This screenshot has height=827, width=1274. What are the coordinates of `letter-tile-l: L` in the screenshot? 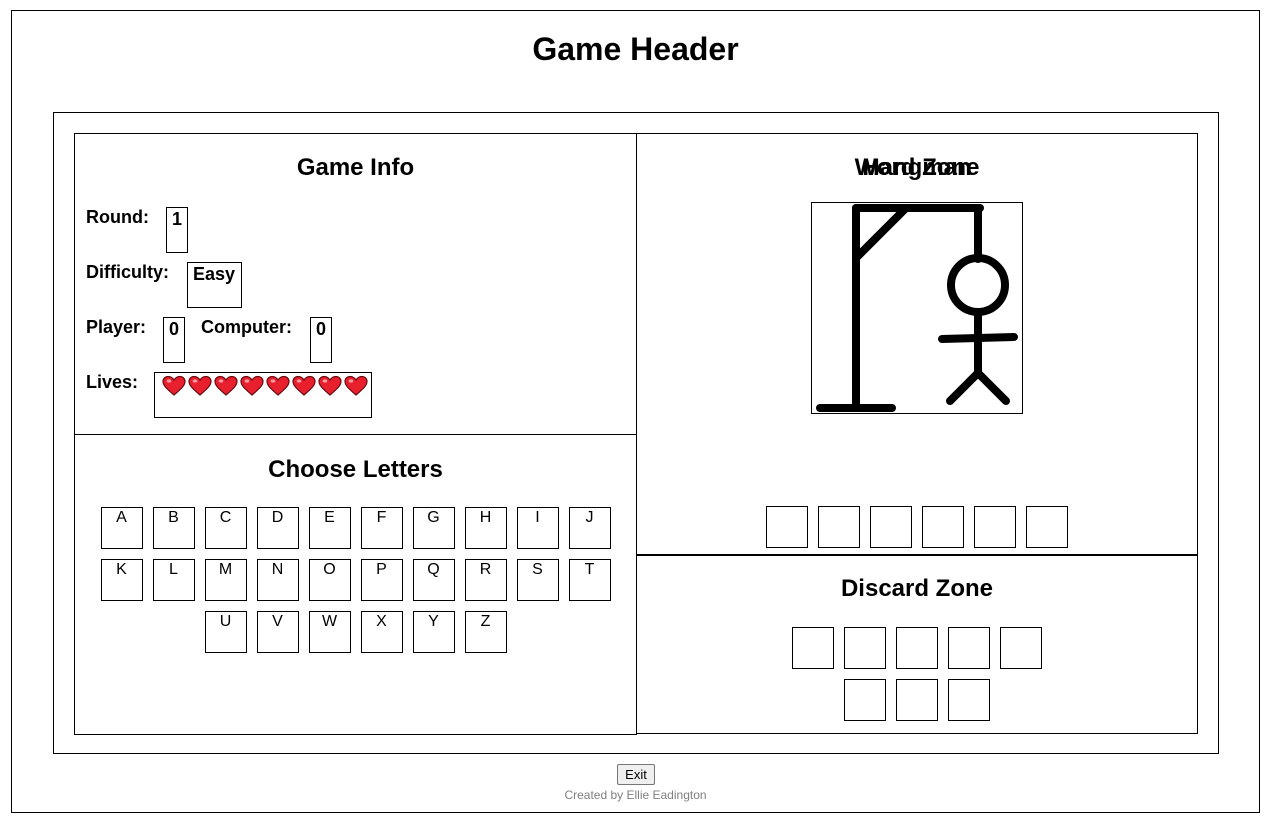 It's located at (173, 580).